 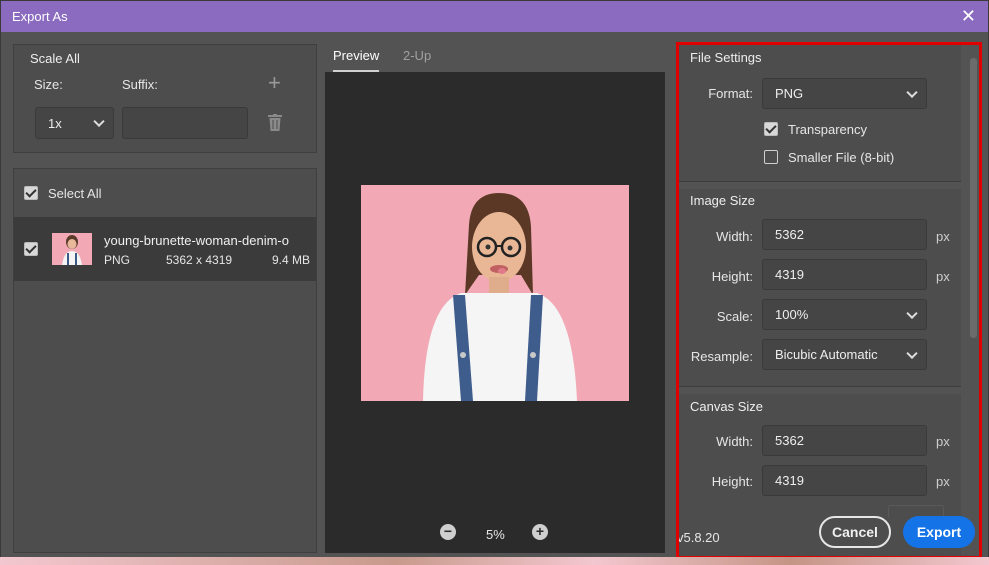 I want to click on transparency-checkbox, so click(x=771, y=129).